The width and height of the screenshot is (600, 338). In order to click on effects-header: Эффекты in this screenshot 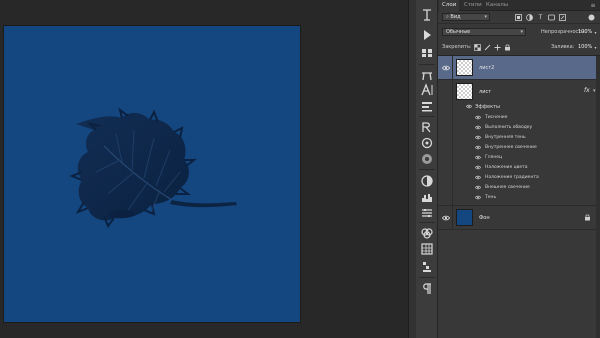, I will do `click(519, 107)`.